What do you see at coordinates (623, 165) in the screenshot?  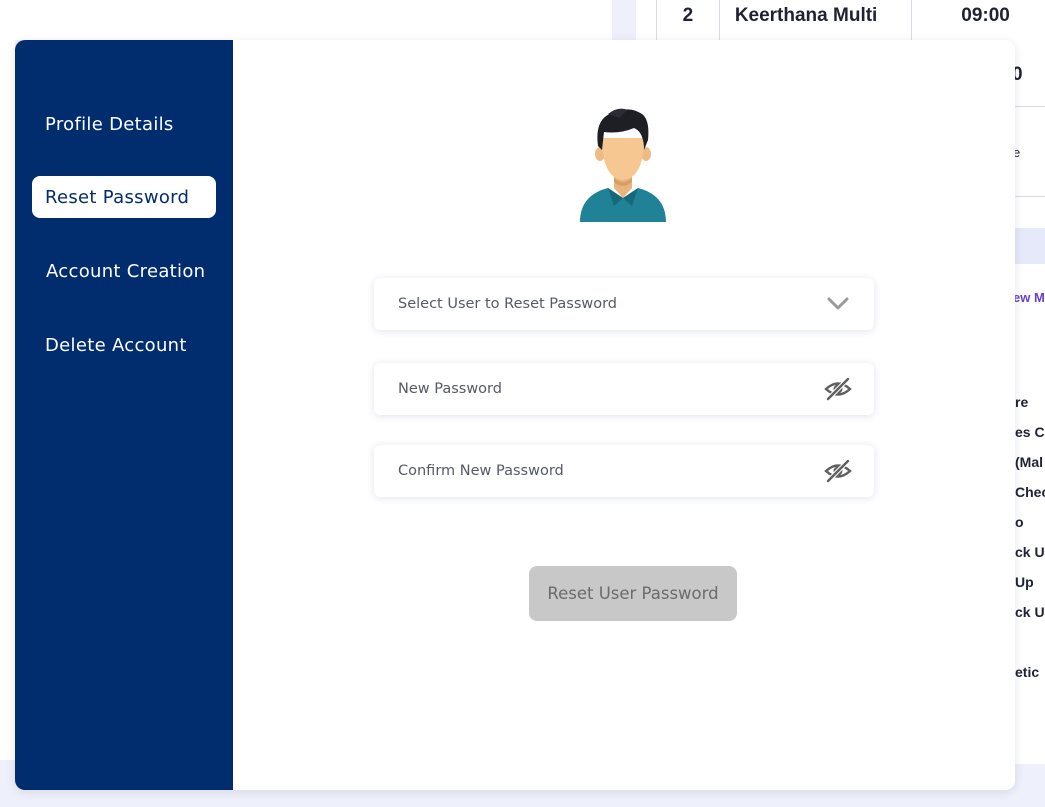 I see `user-avatar-icon` at bounding box center [623, 165].